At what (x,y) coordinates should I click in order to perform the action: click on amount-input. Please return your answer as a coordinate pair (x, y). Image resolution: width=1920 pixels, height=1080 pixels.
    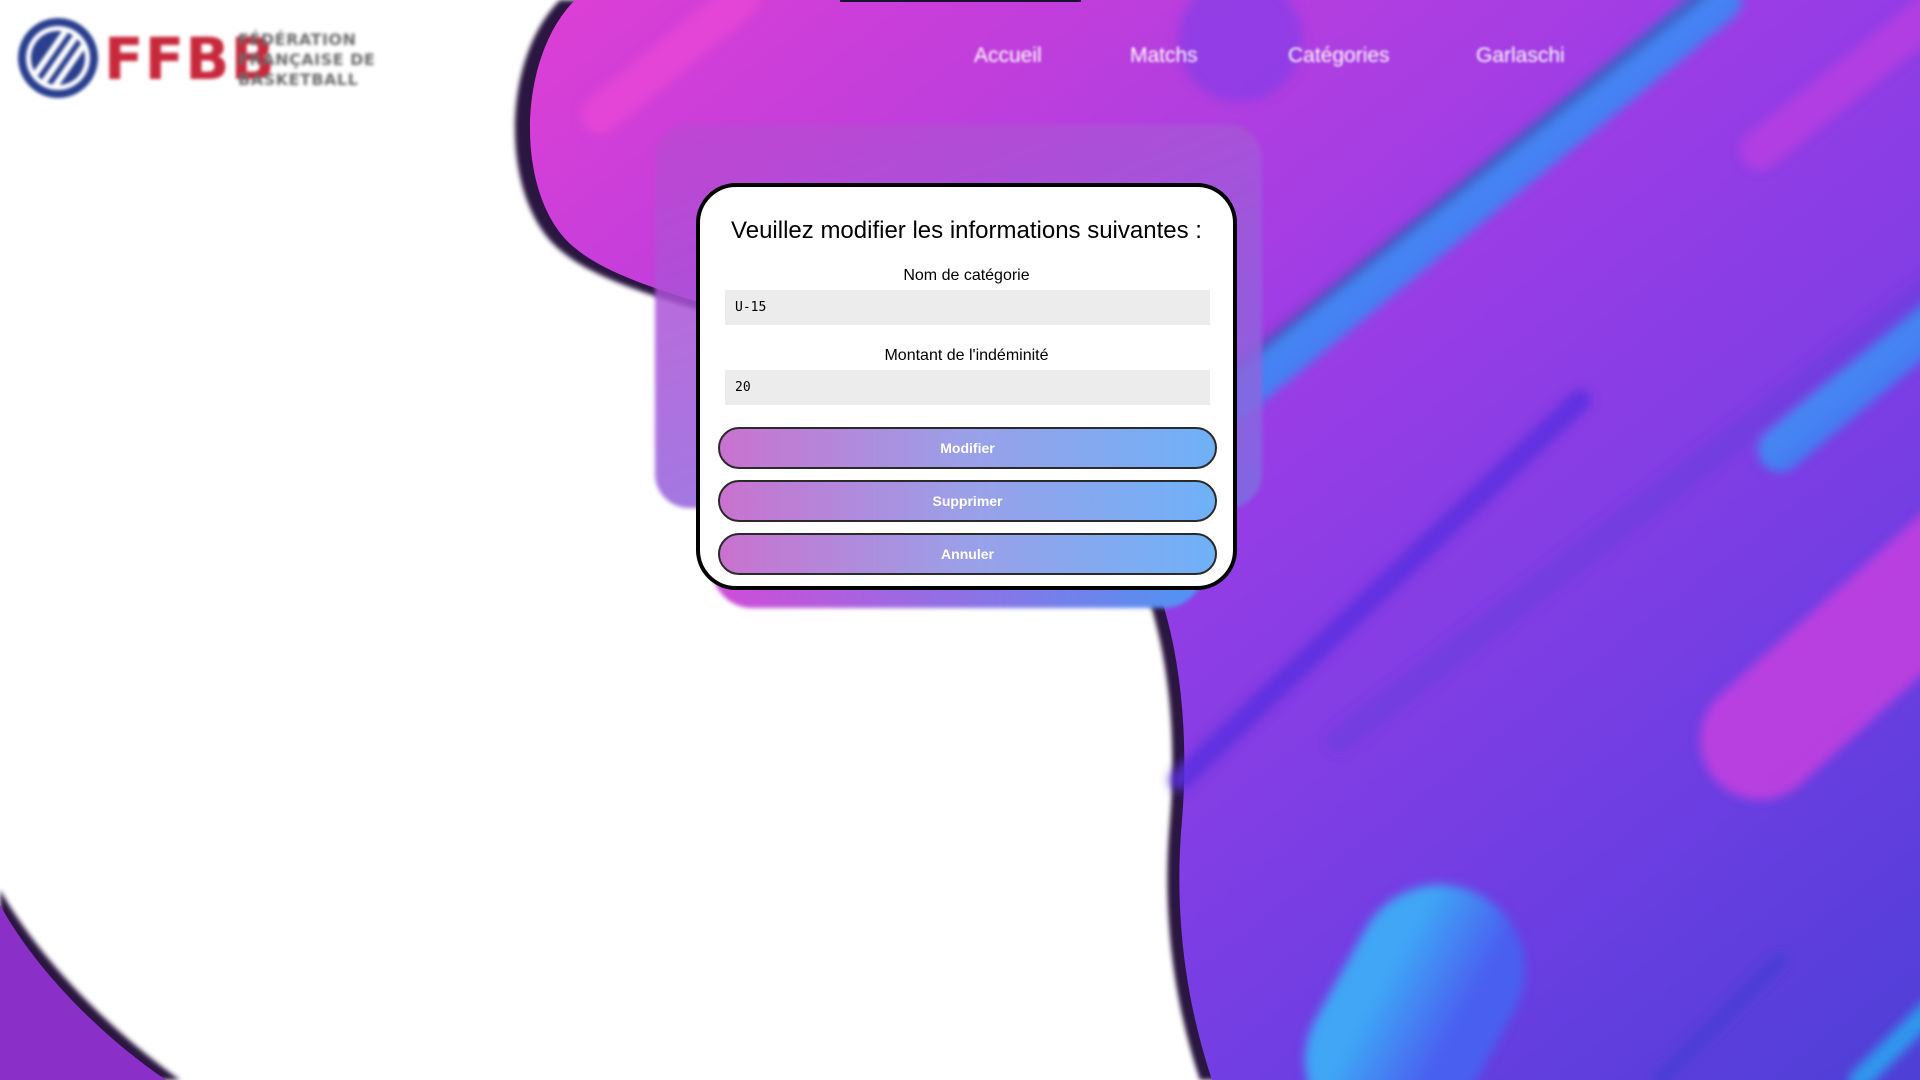
    Looking at the image, I should click on (967, 387).